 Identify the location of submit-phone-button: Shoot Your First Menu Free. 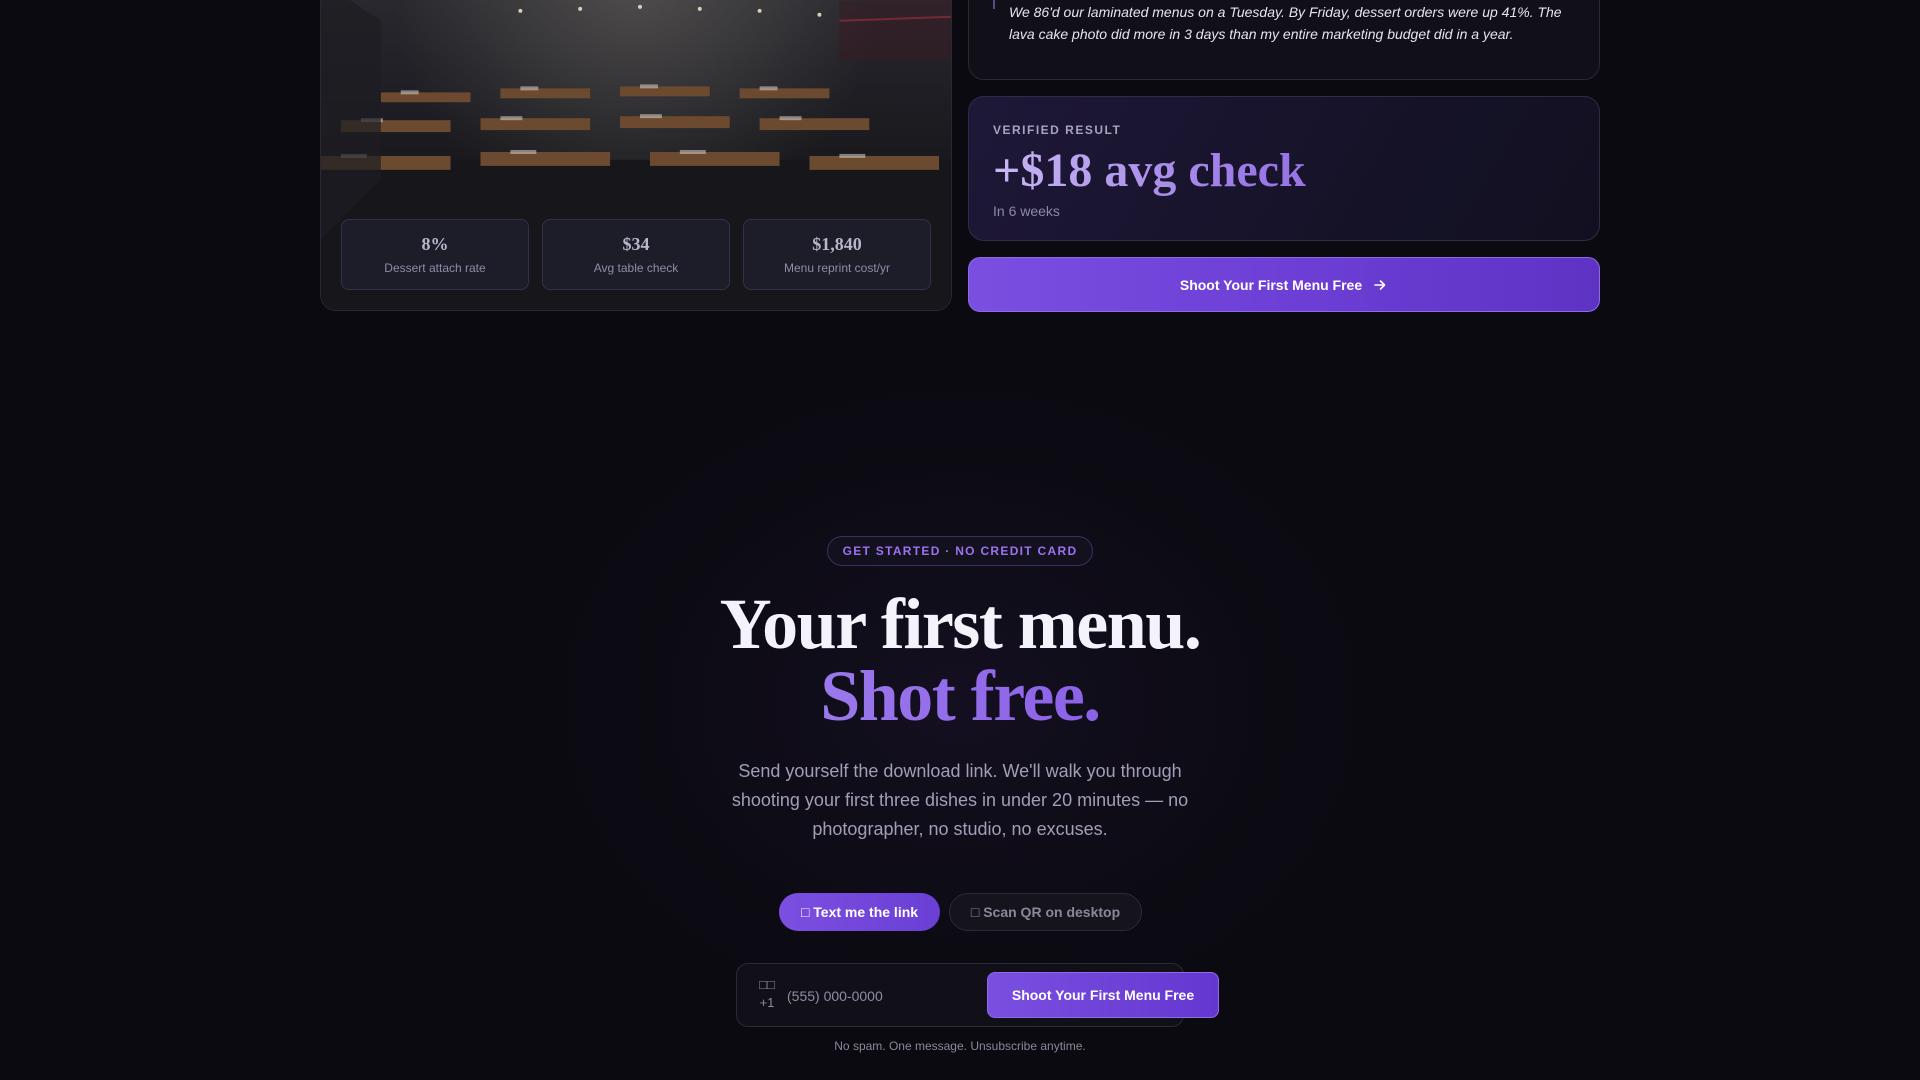
(1103, 995).